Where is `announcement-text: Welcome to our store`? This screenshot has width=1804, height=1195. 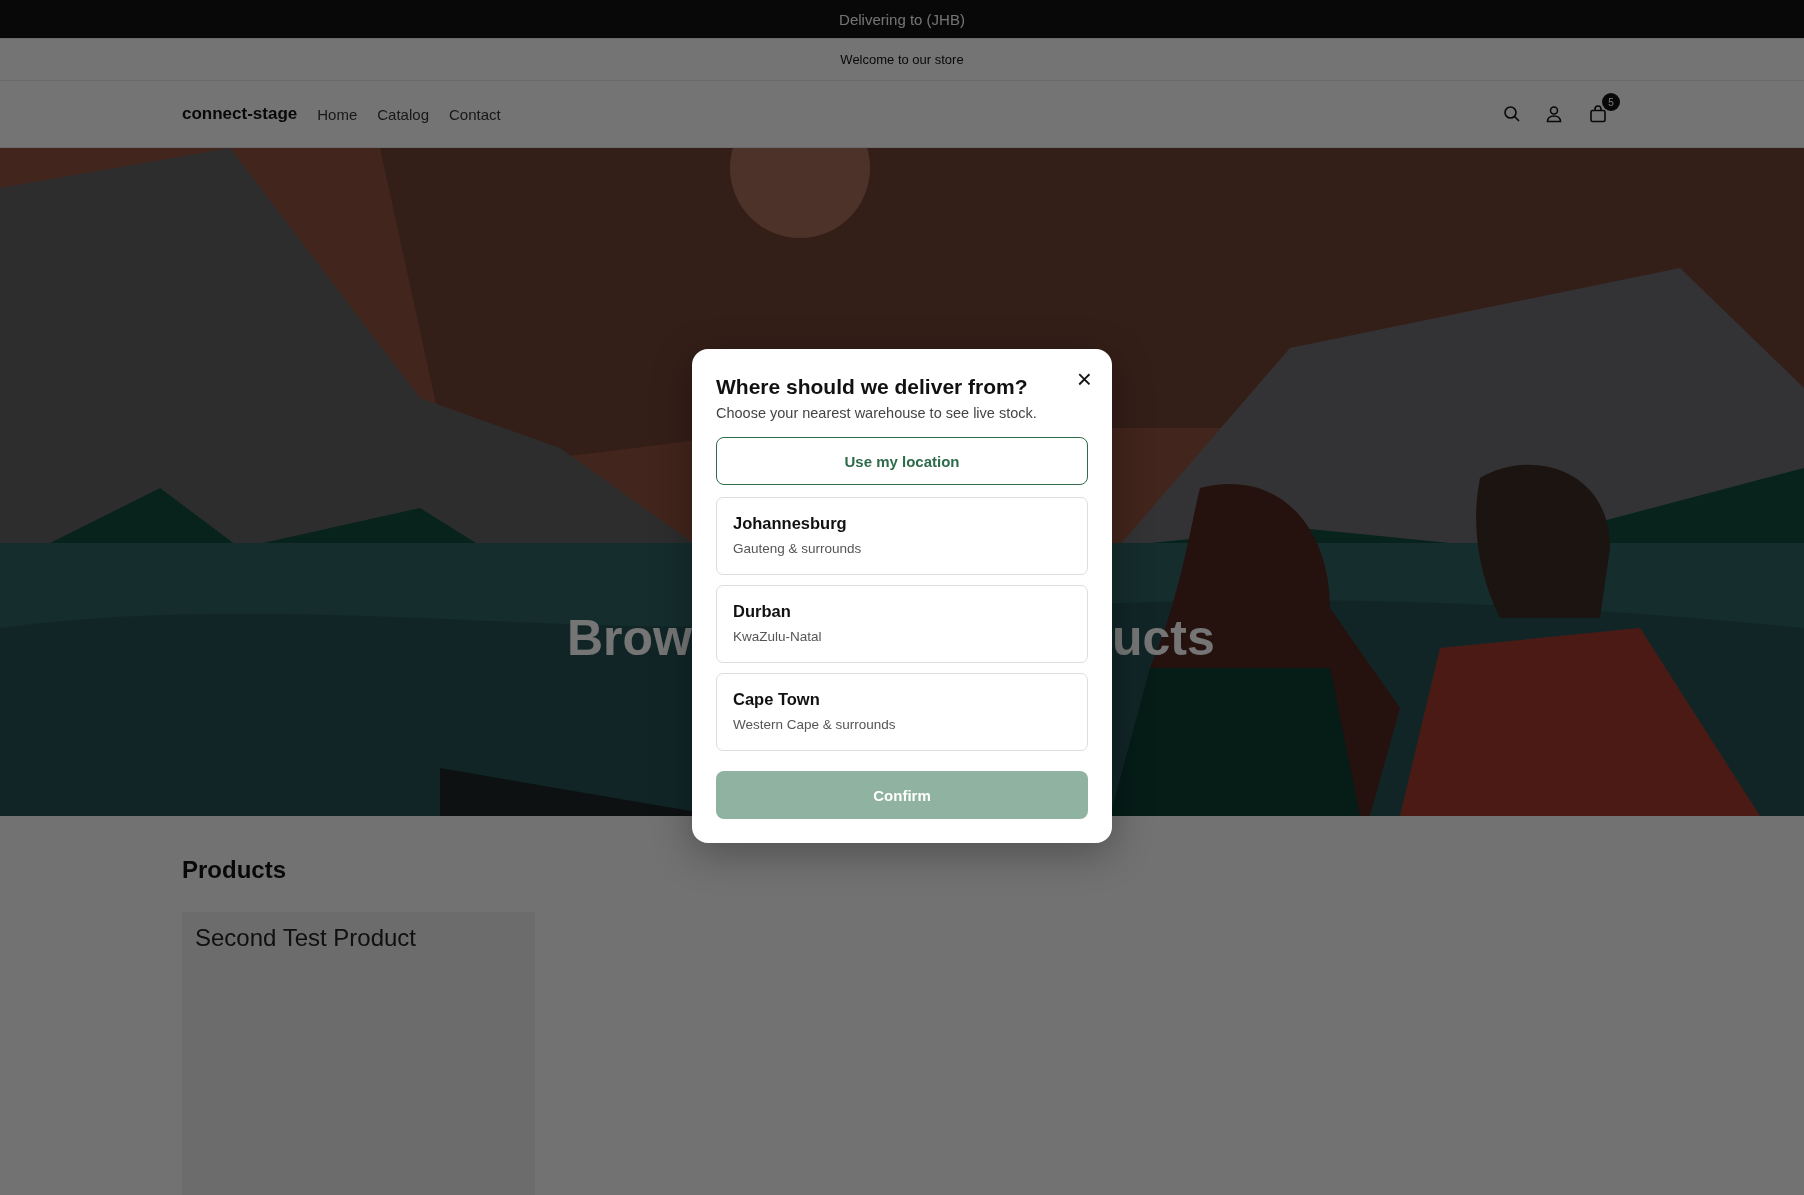
announcement-text: Welcome to our store is located at coordinates (902, 59).